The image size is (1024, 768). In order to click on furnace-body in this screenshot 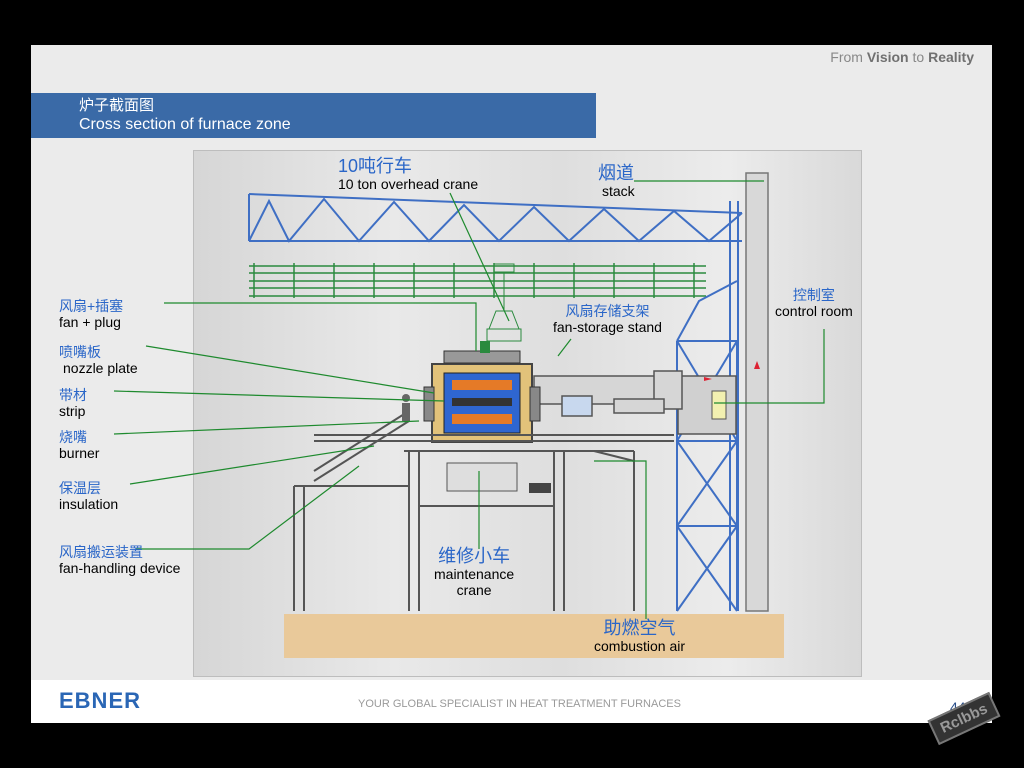, I will do `click(482, 392)`.